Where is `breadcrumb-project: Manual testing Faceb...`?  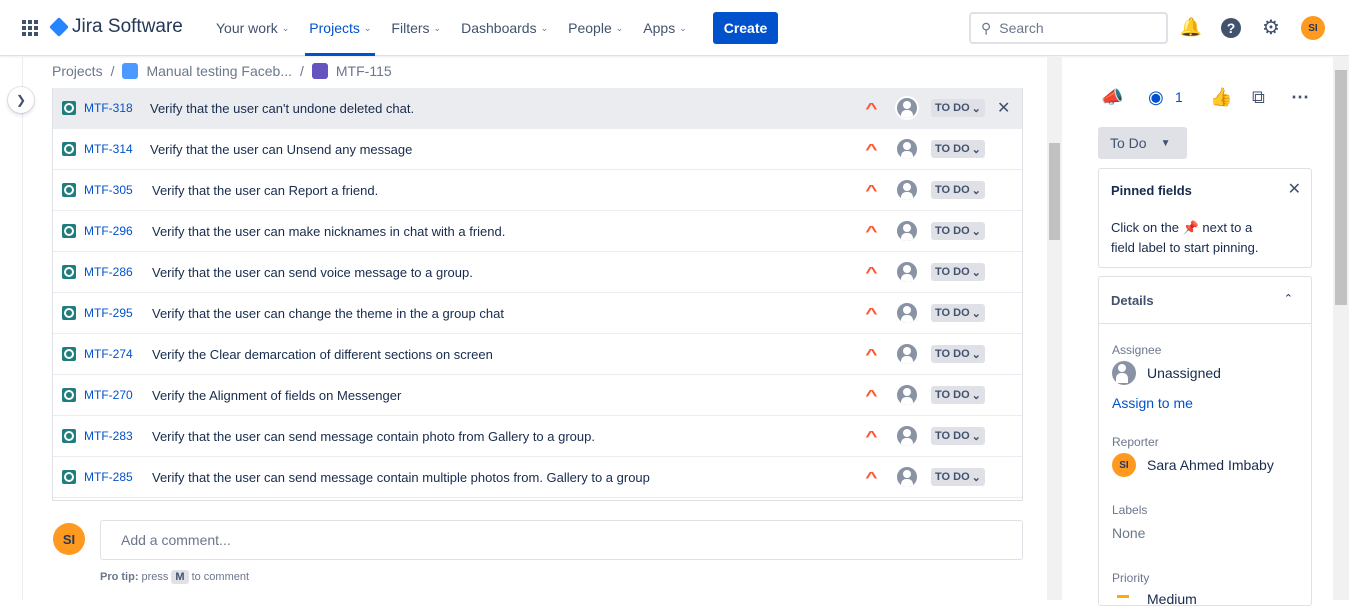 breadcrumb-project: Manual testing Faceb... is located at coordinates (219, 71).